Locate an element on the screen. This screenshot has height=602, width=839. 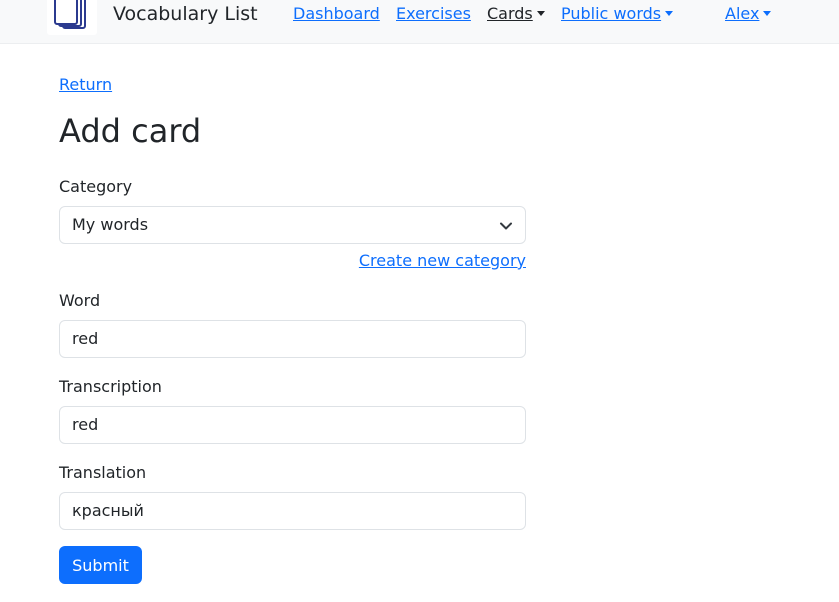
page-title: Add card is located at coordinates (130, 131).